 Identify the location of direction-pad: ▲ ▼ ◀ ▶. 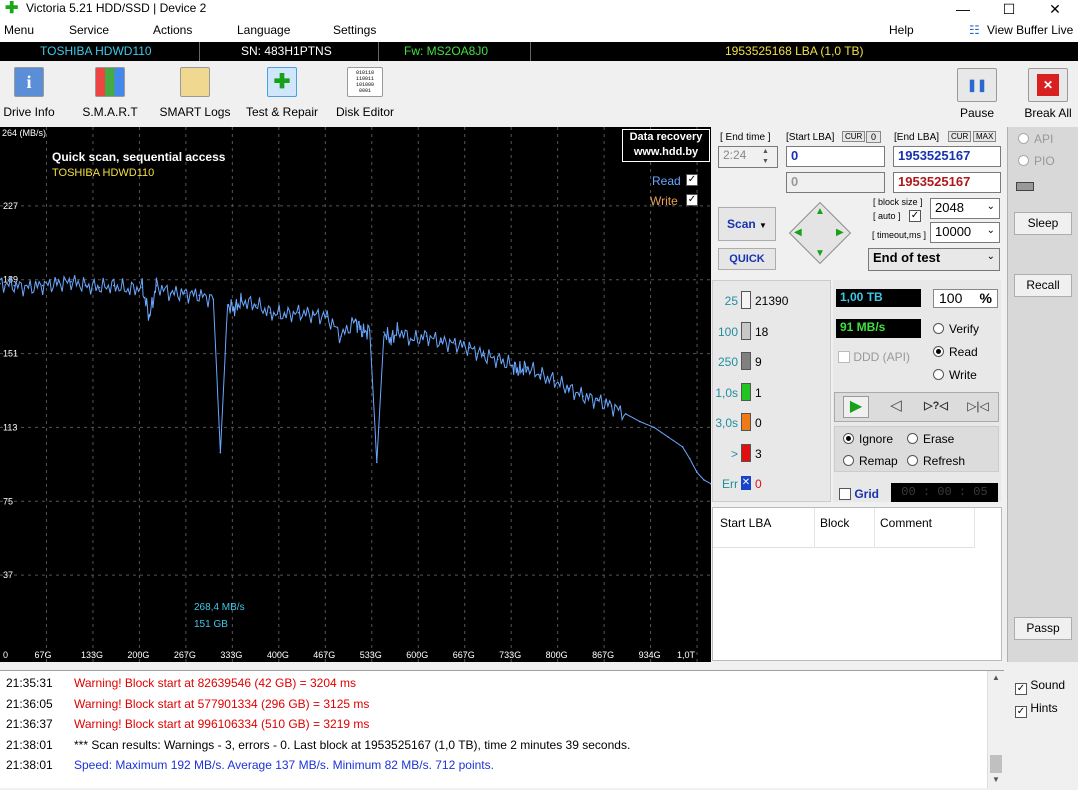
(820, 233).